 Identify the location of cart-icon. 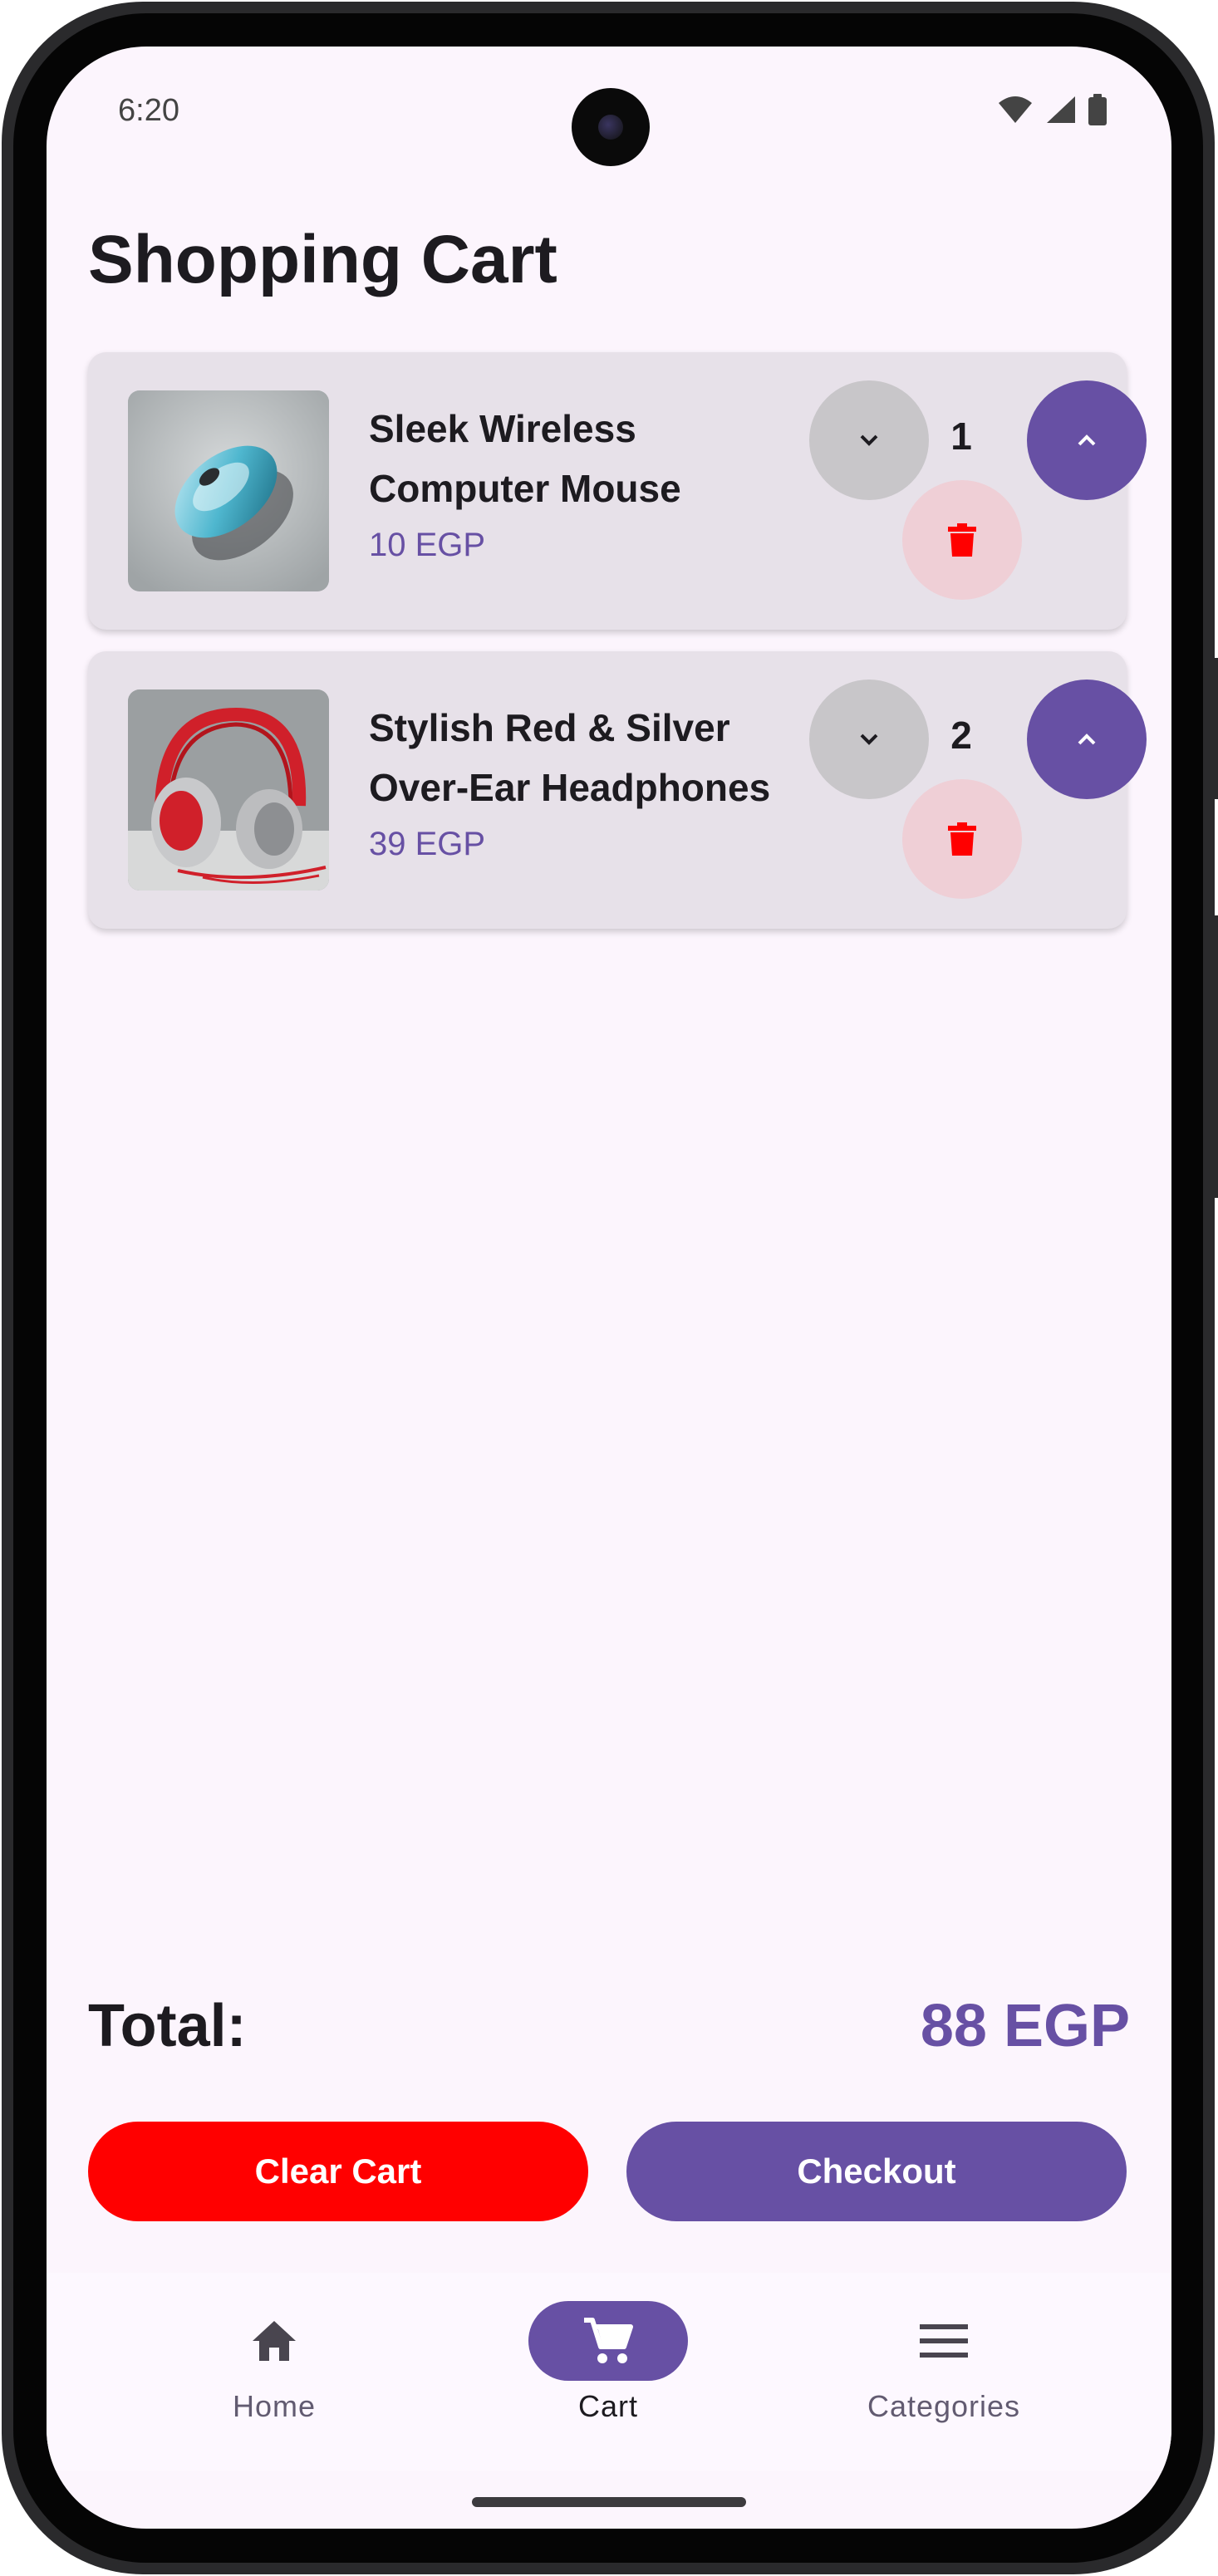
(608, 2340).